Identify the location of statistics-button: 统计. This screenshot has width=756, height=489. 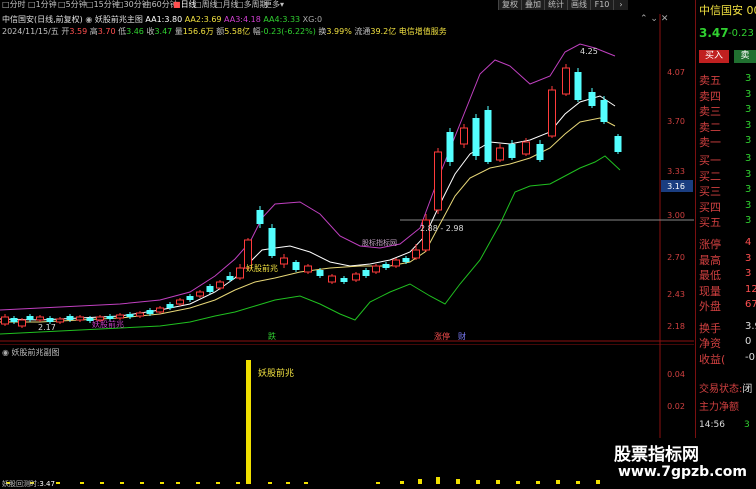
(555, 5).